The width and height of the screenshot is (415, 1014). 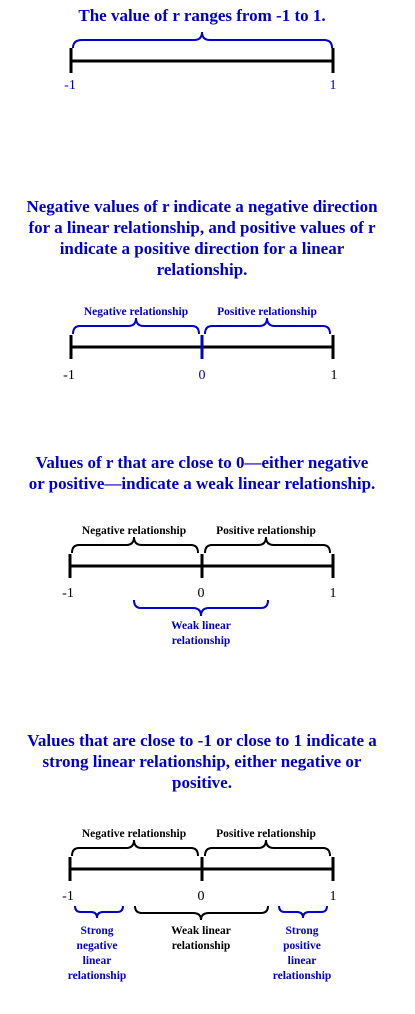 I want to click on strong-positive-brace, so click(x=303, y=912).